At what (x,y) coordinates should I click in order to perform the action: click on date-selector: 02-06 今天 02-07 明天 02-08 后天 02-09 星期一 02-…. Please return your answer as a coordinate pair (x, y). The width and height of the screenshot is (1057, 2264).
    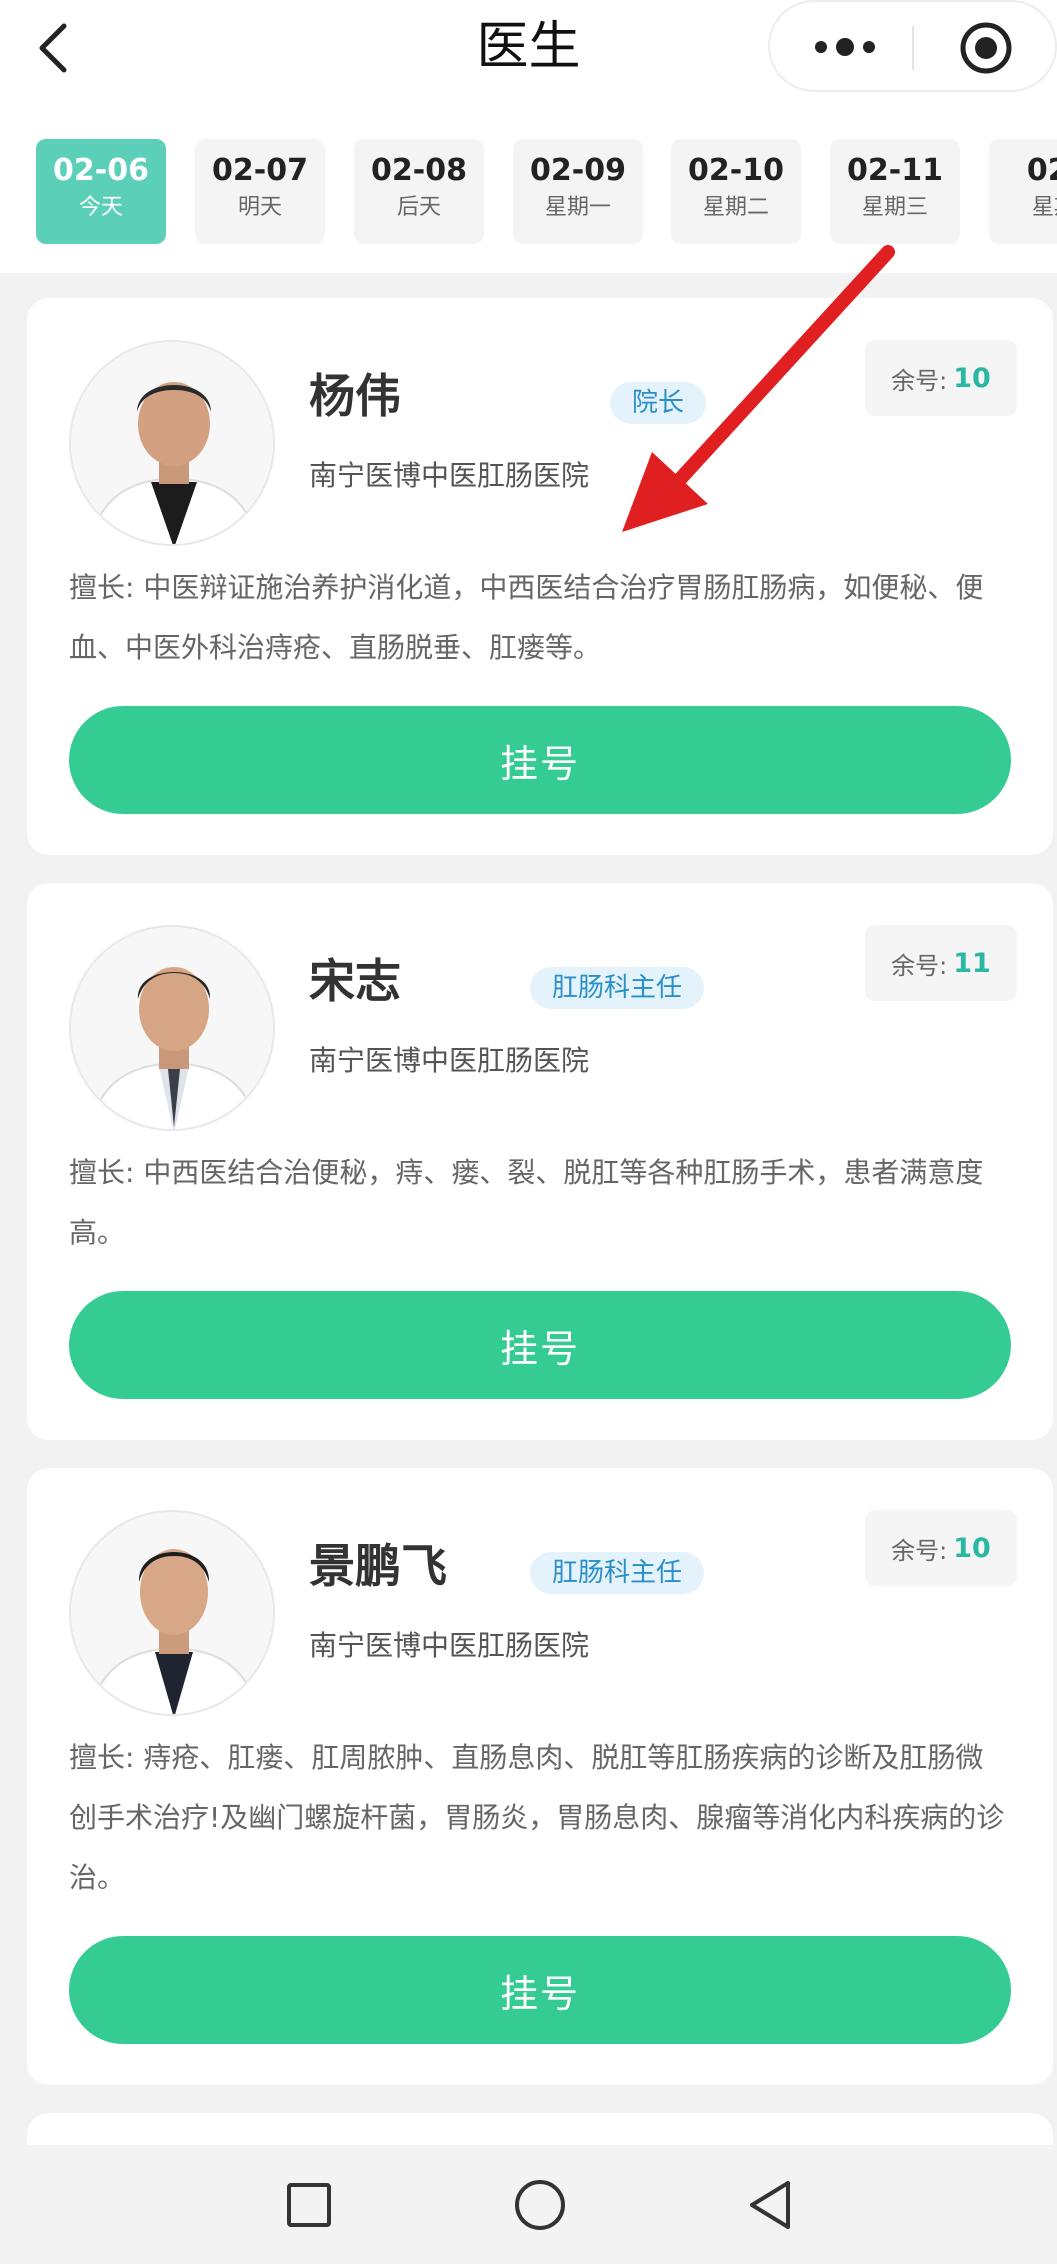
    Looking at the image, I should click on (528, 184).